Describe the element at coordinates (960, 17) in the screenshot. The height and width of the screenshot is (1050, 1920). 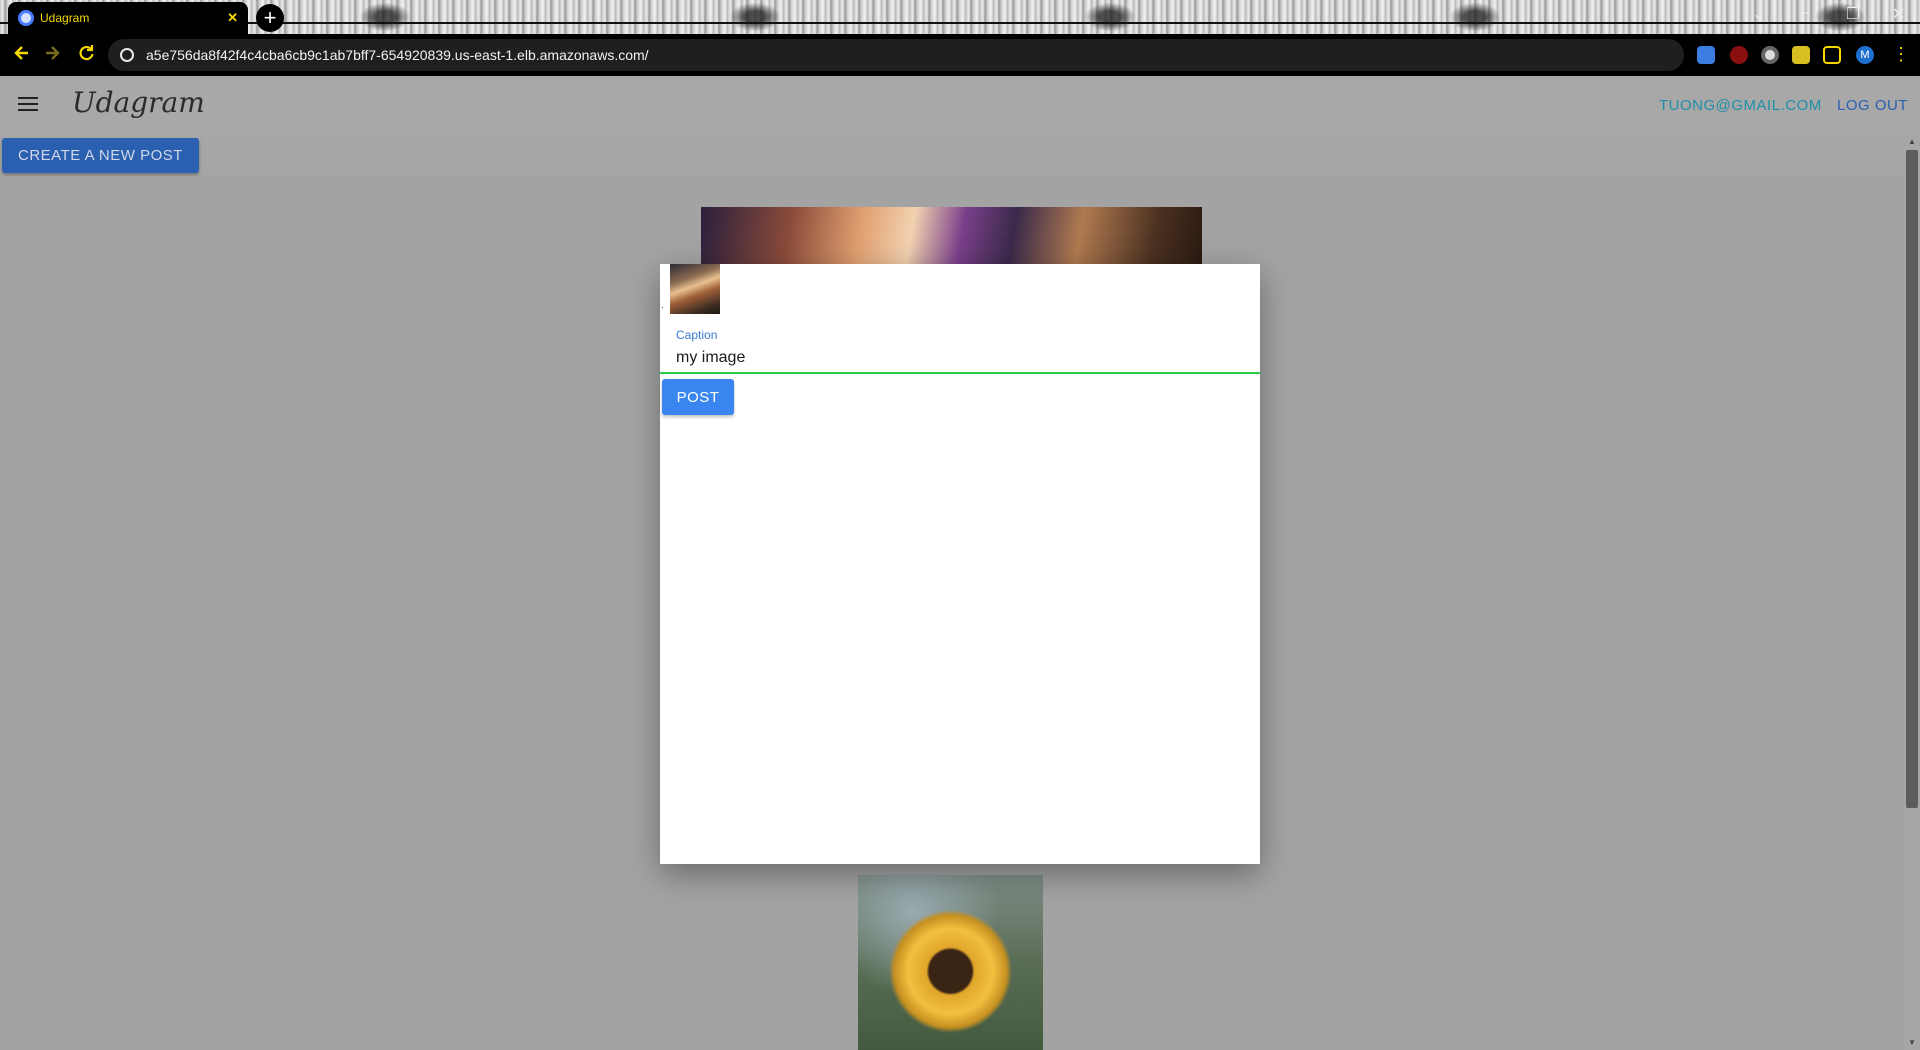
I see `browser-tab-strip: Udagram ✕ + ⌄ – ❐ ✕` at that location.